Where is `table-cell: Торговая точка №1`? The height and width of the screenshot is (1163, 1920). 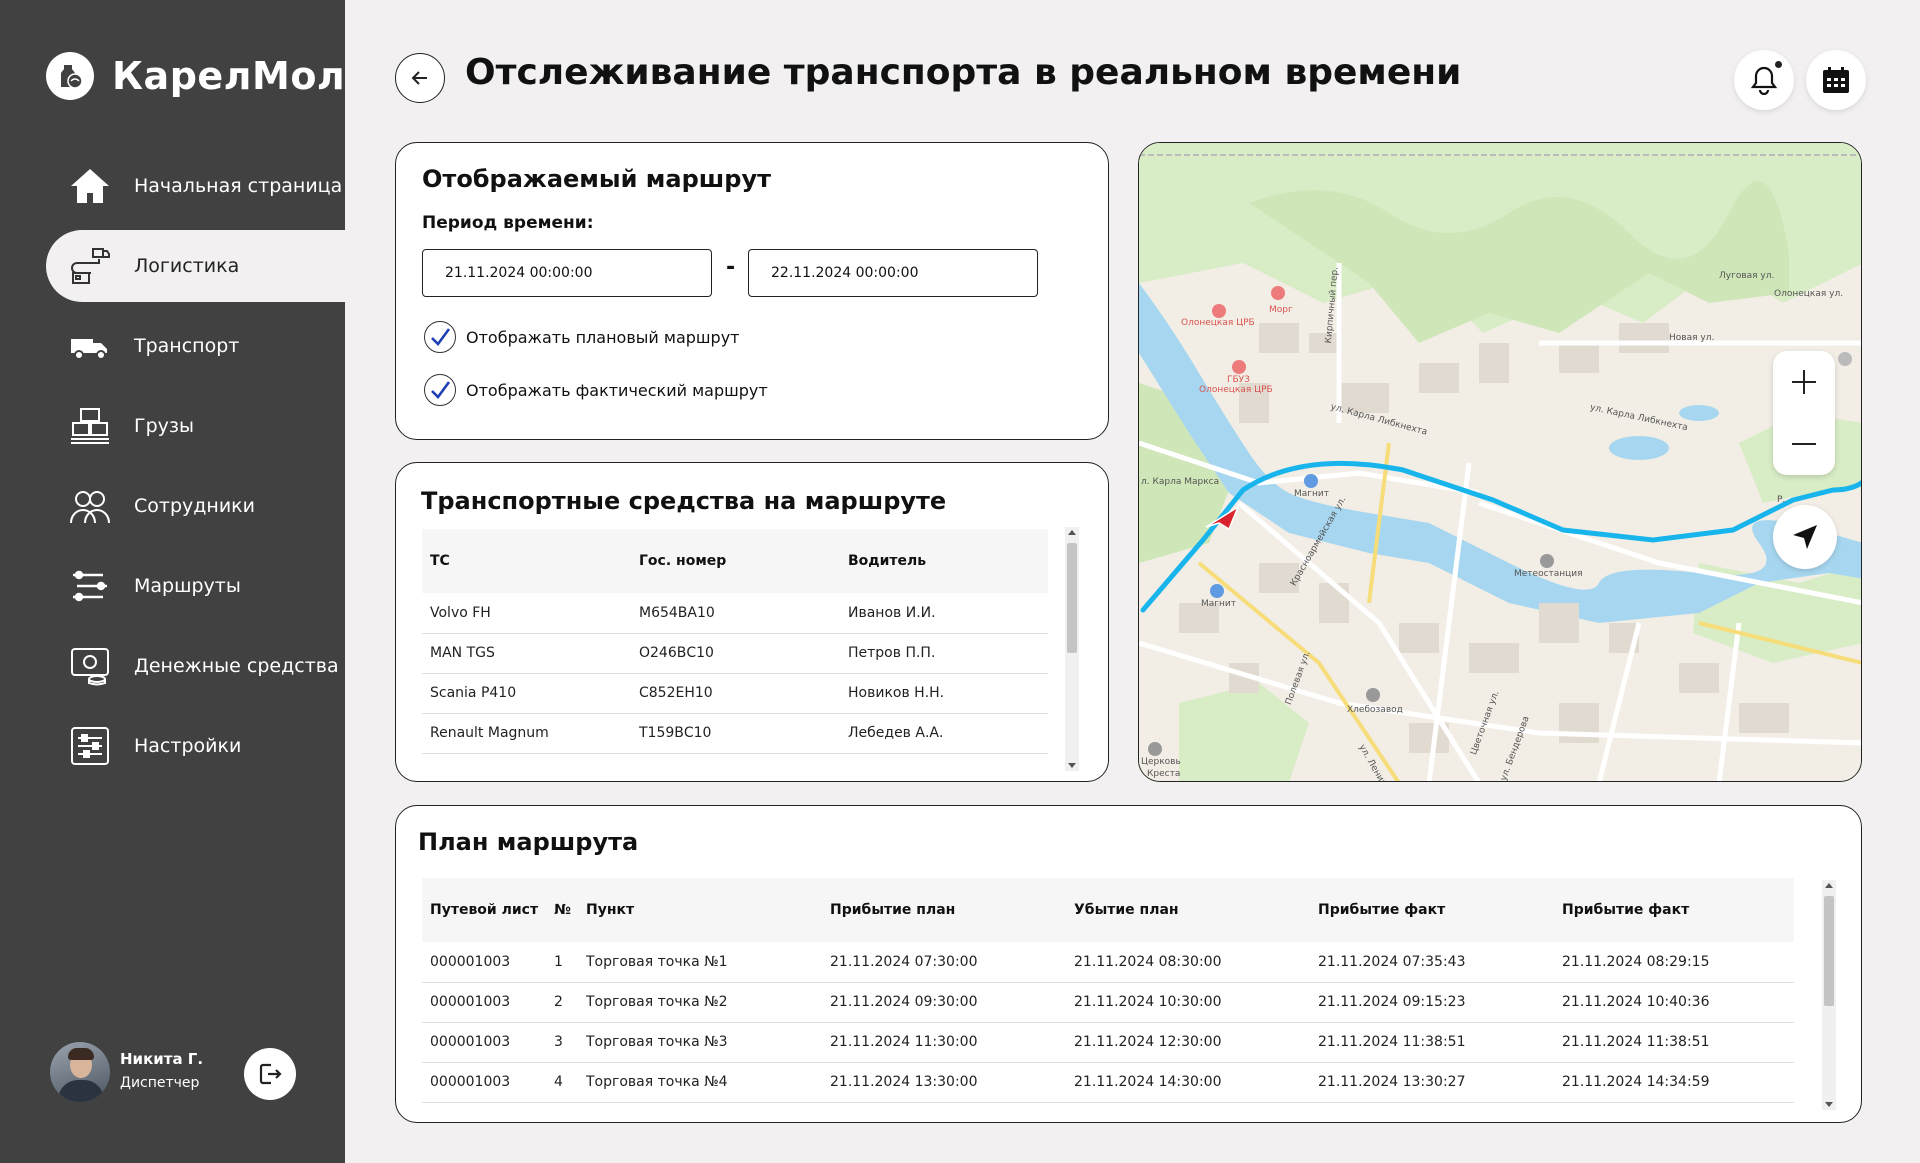
table-cell: Торговая точка №1 is located at coordinates (700, 962).